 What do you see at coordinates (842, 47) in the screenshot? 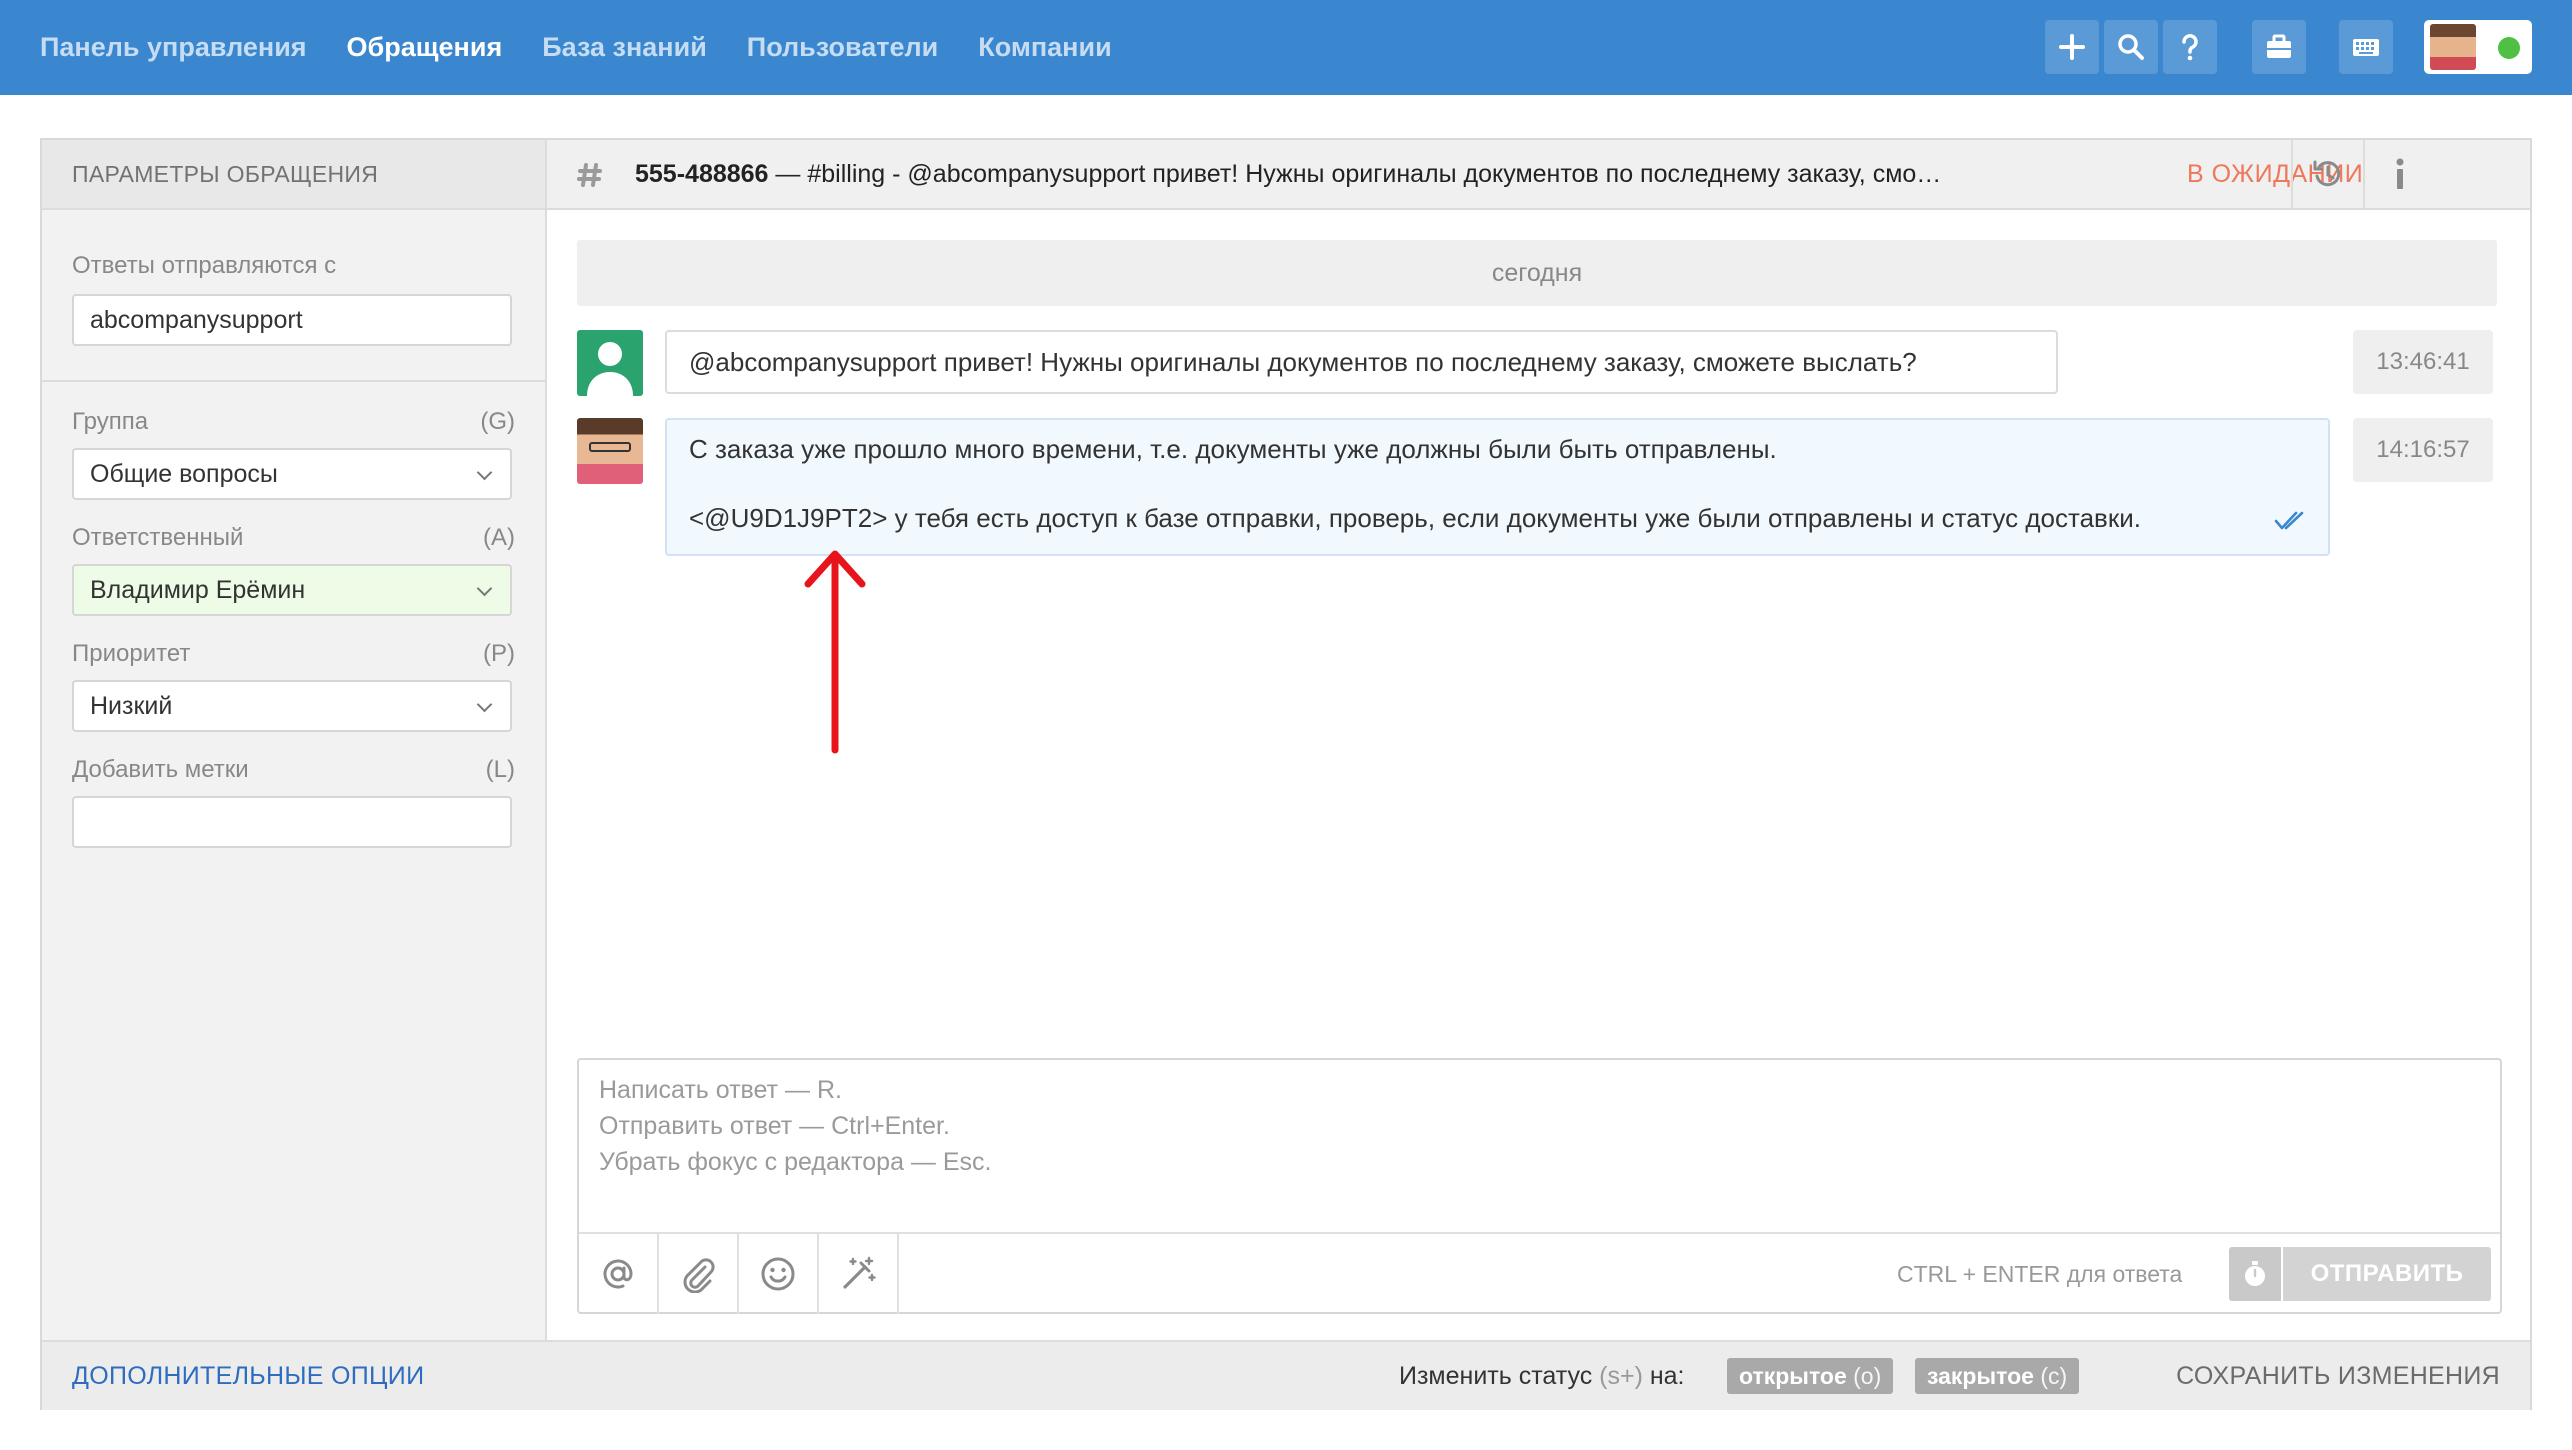
I see `nav-item-users: Пользователи` at bounding box center [842, 47].